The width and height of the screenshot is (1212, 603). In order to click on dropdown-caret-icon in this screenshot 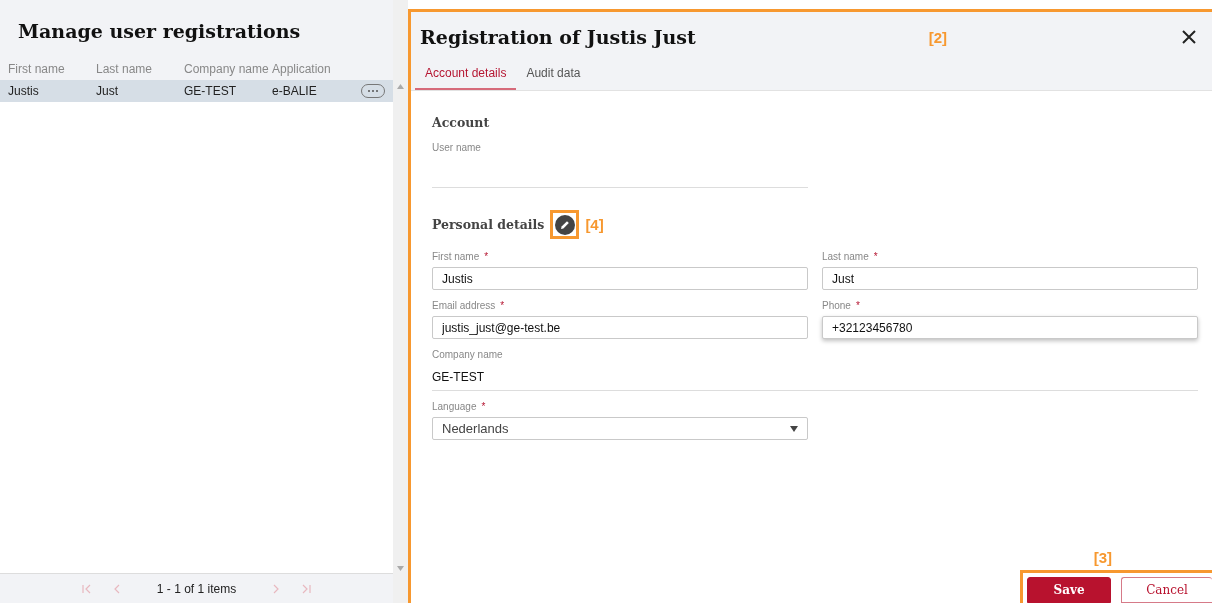, I will do `click(794, 428)`.